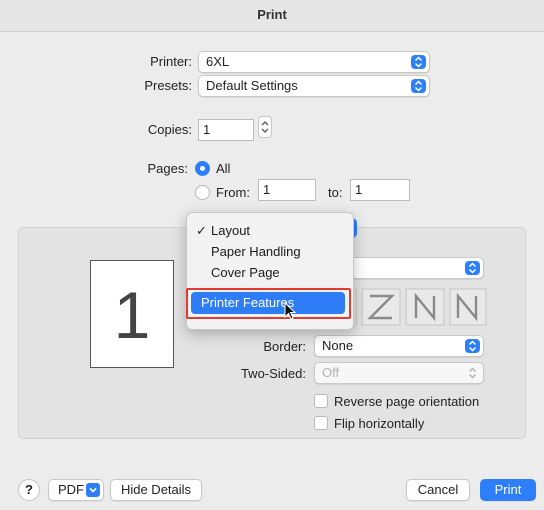  I want to click on reverse-orientation-checkbox, so click(321, 401).